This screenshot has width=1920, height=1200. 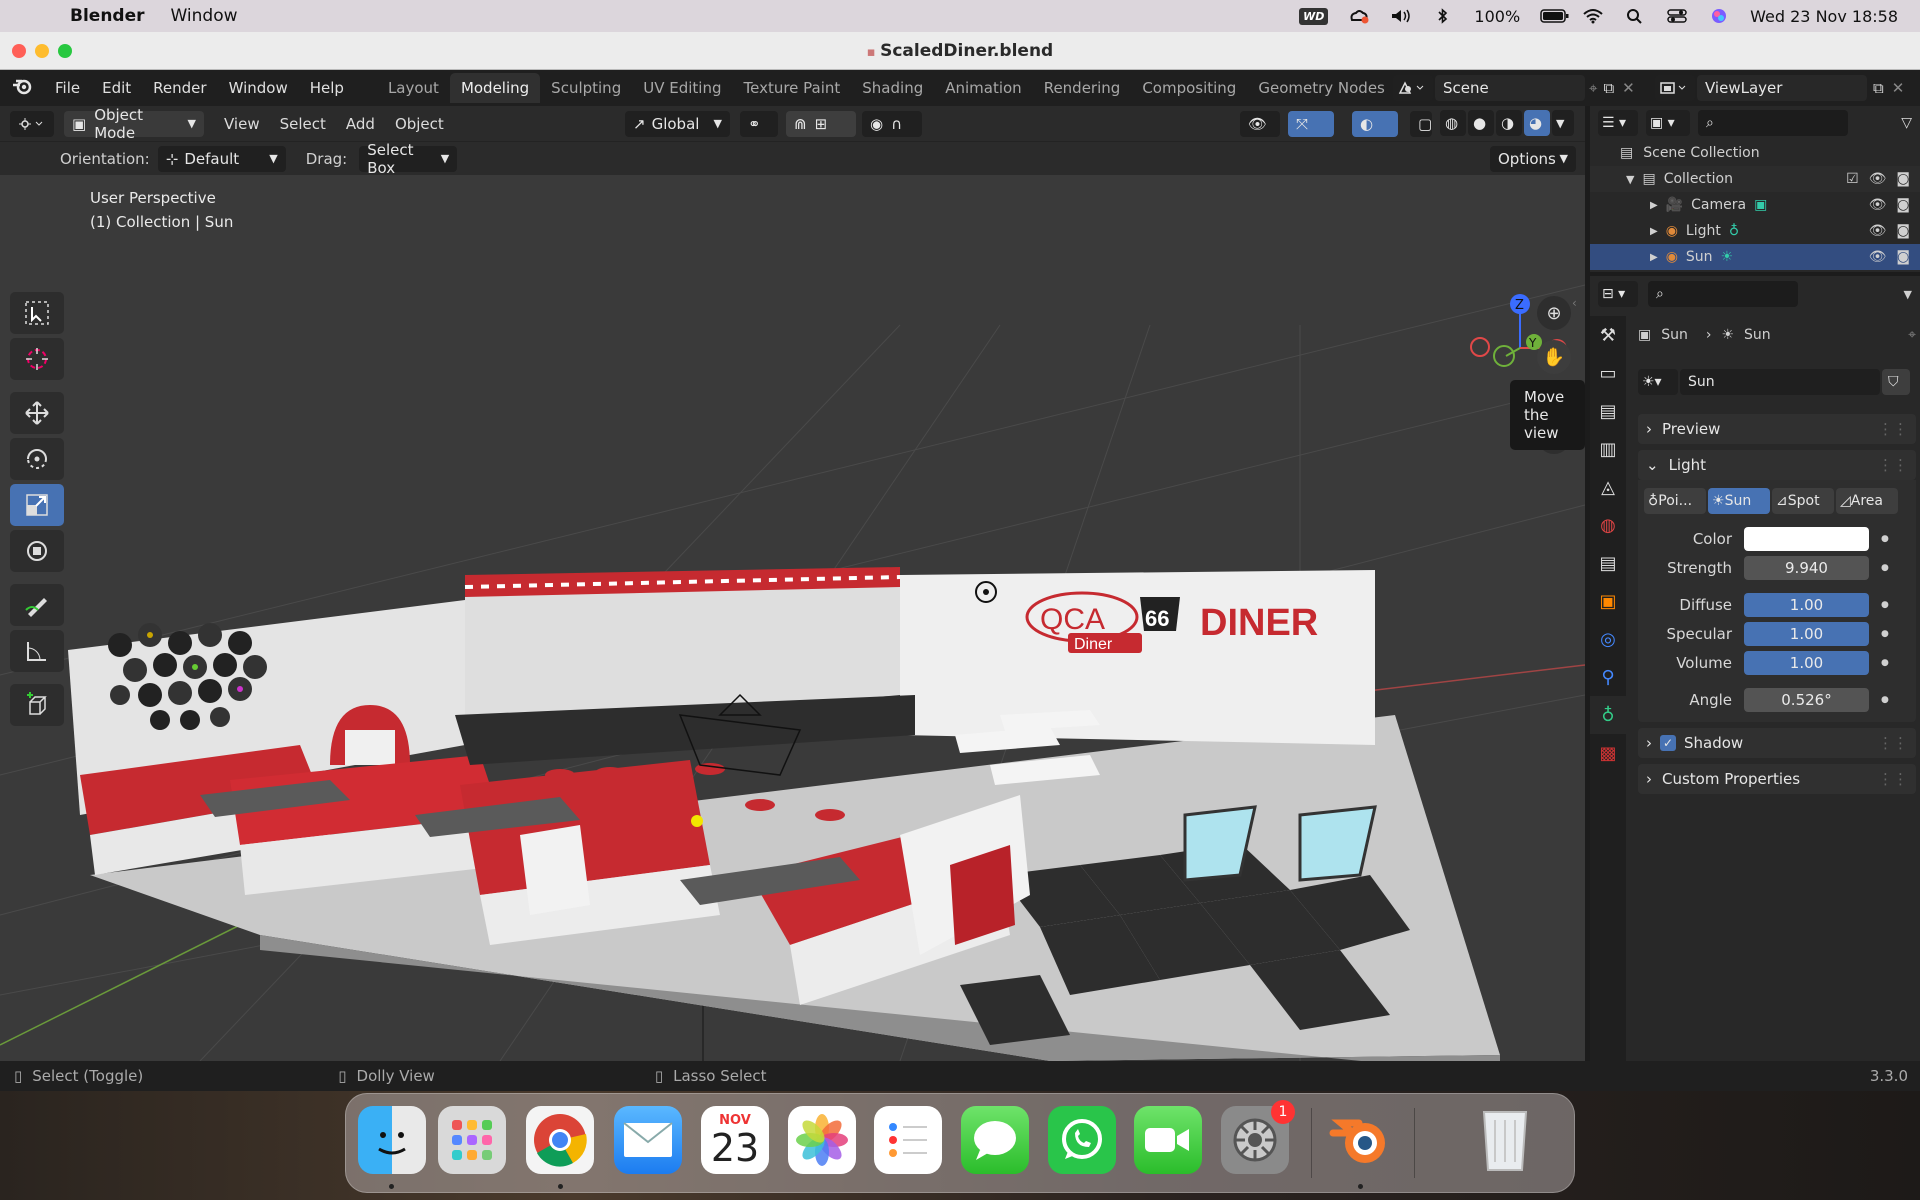 I want to click on light-panel-header: ⌄ Light ⋮⋮, so click(x=1777, y=465).